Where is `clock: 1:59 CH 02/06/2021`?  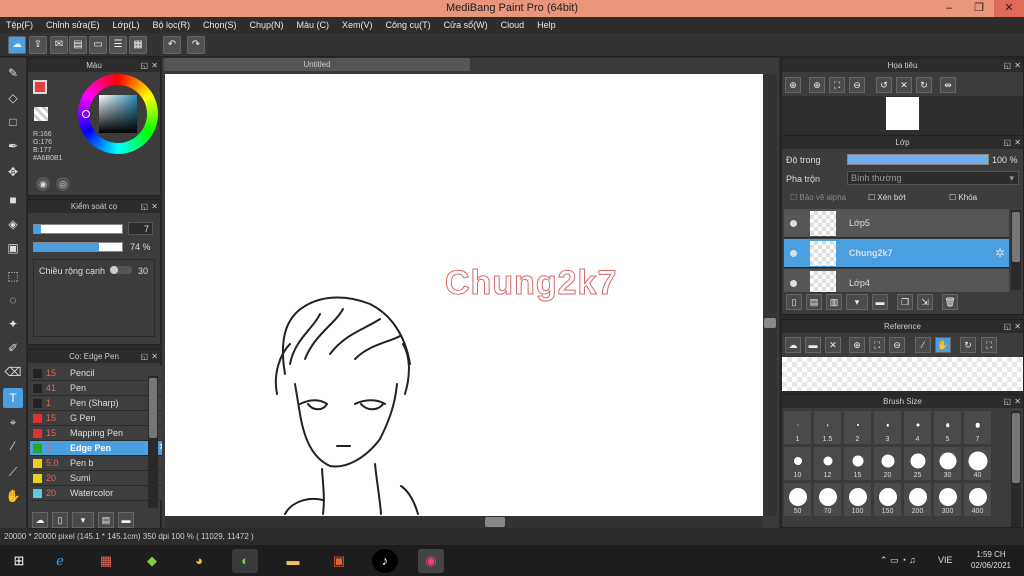
clock: 1:59 CH 02/06/2021 is located at coordinates (991, 560).